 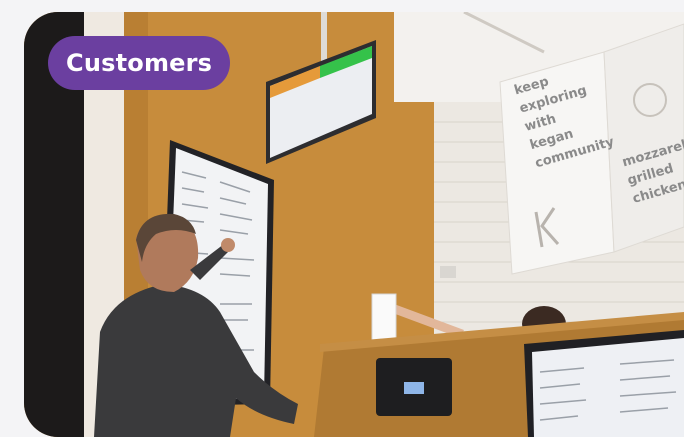 I want to click on payment-tablet-screen, so click(x=414, y=388).